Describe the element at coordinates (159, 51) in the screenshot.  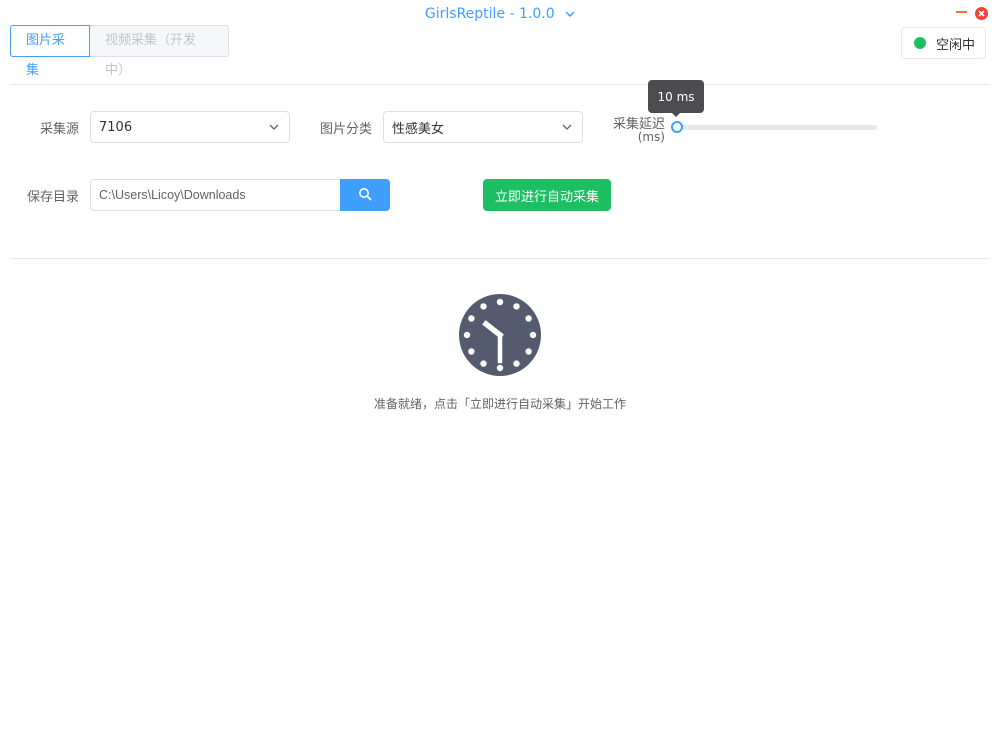
I see `tab-video-collect: 视频采集（开发中）` at that location.